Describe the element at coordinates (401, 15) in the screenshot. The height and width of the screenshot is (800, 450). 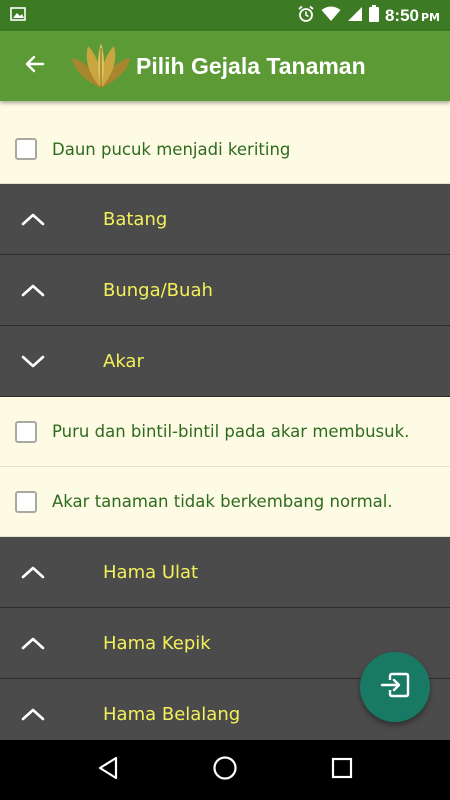
I see `clock-time: 8:50` at that location.